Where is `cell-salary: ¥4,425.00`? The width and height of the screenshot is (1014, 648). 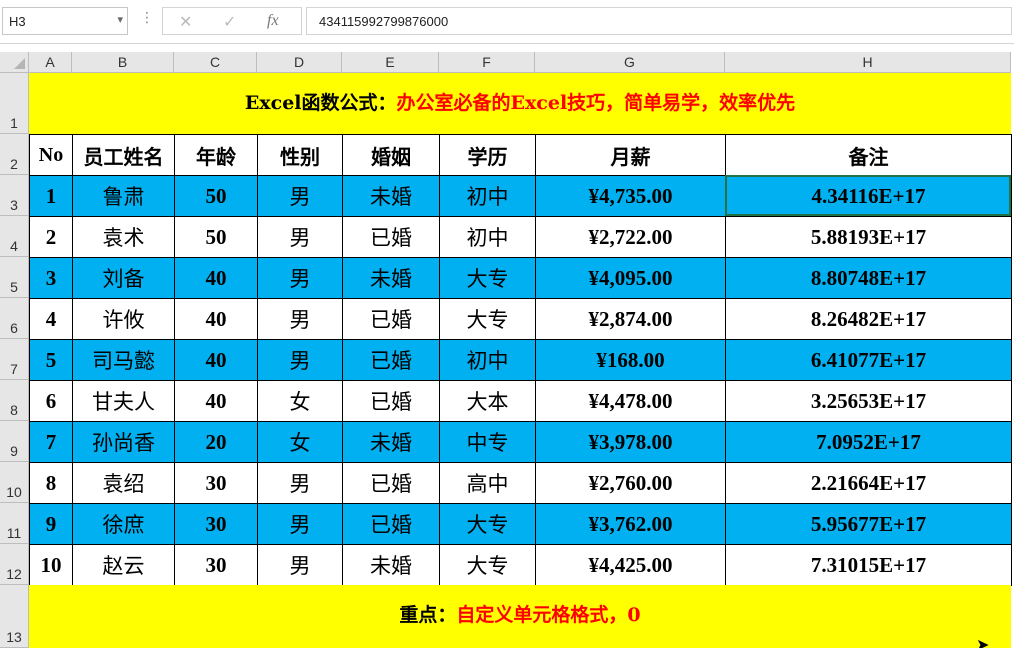 cell-salary: ¥4,425.00 is located at coordinates (630, 565).